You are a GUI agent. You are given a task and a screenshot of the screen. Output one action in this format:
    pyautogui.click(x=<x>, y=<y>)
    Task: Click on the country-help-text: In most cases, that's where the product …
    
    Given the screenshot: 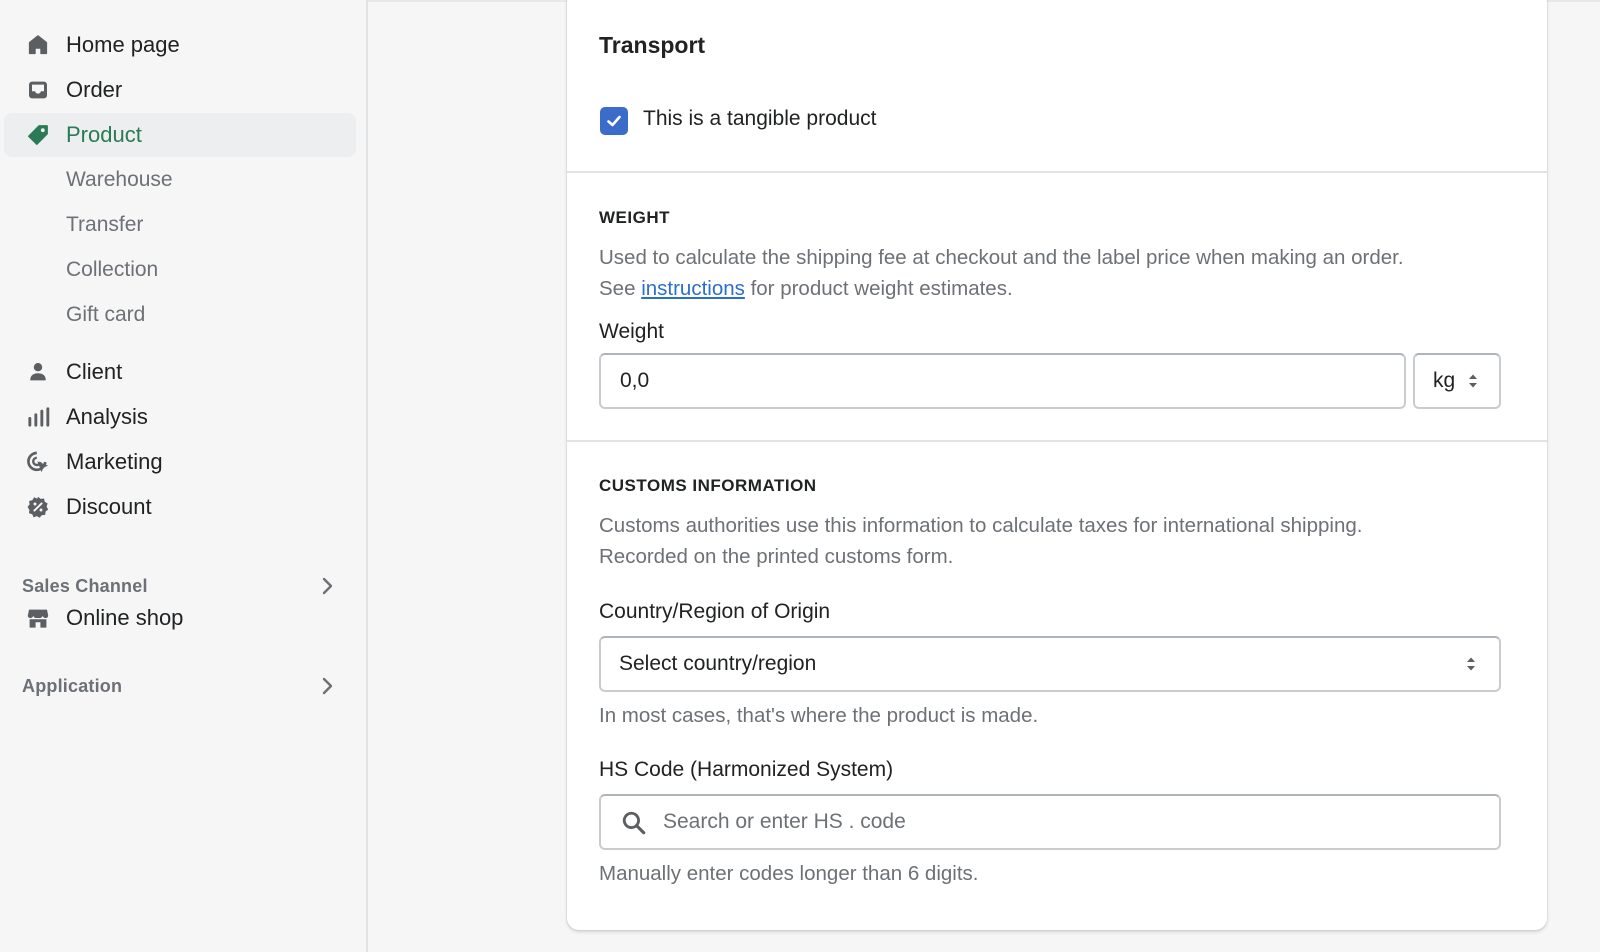 What is the action you would take?
    pyautogui.click(x=819, y=715)
    